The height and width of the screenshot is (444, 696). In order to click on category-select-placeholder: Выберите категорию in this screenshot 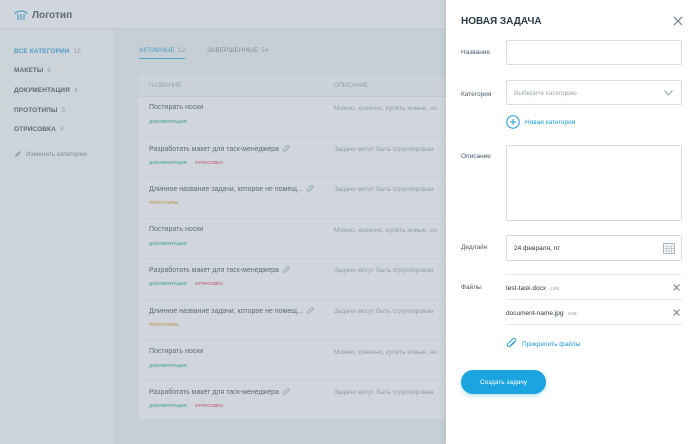, I will do `click(545, 93)`.